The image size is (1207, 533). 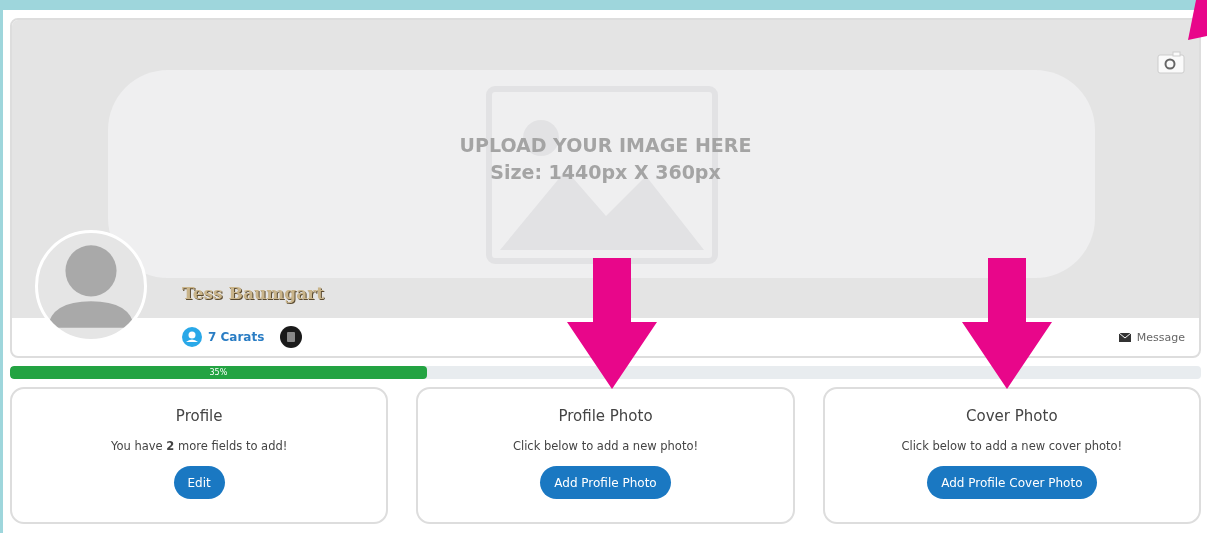 I want to click on card-action-button: Add Profile Photo, so click(x=605, y=482).